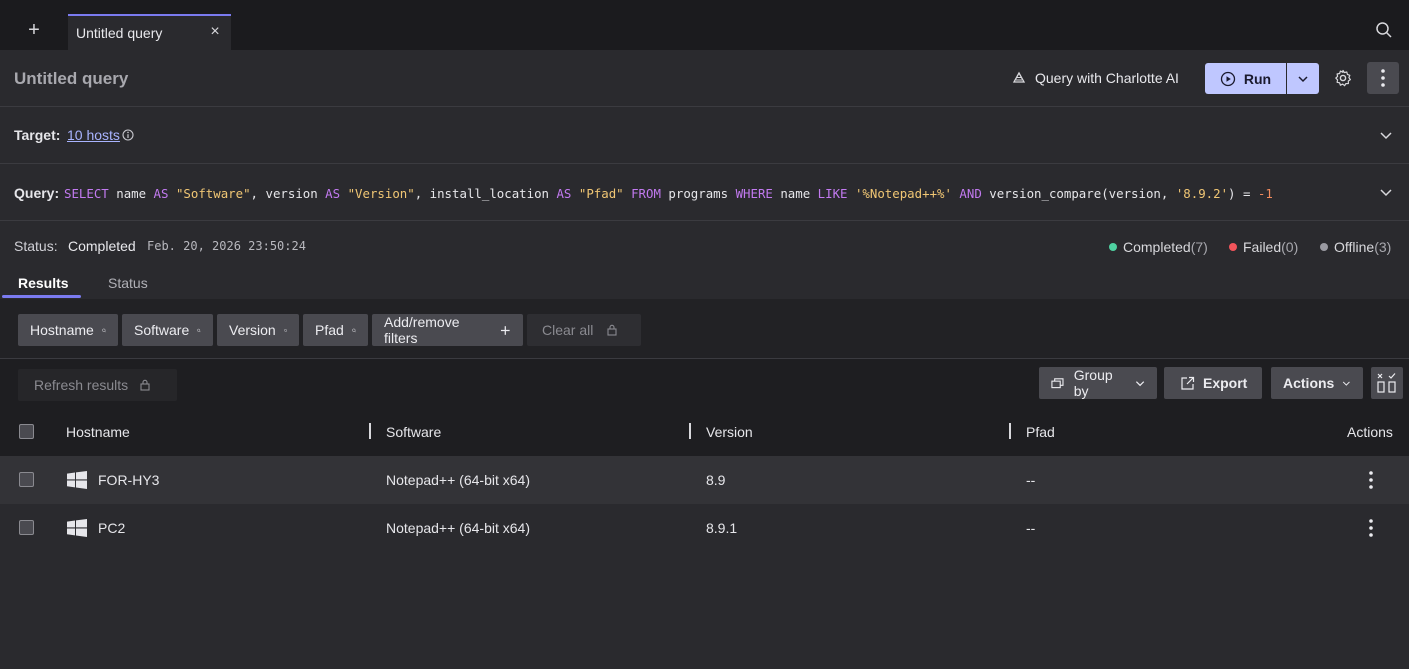 This screenshot has width=1409, height=669. What do you see at coordinates (704, 135) in the screenshot?
I see `target-row: Target: 10 hosts` at bounding box center [704, 135].